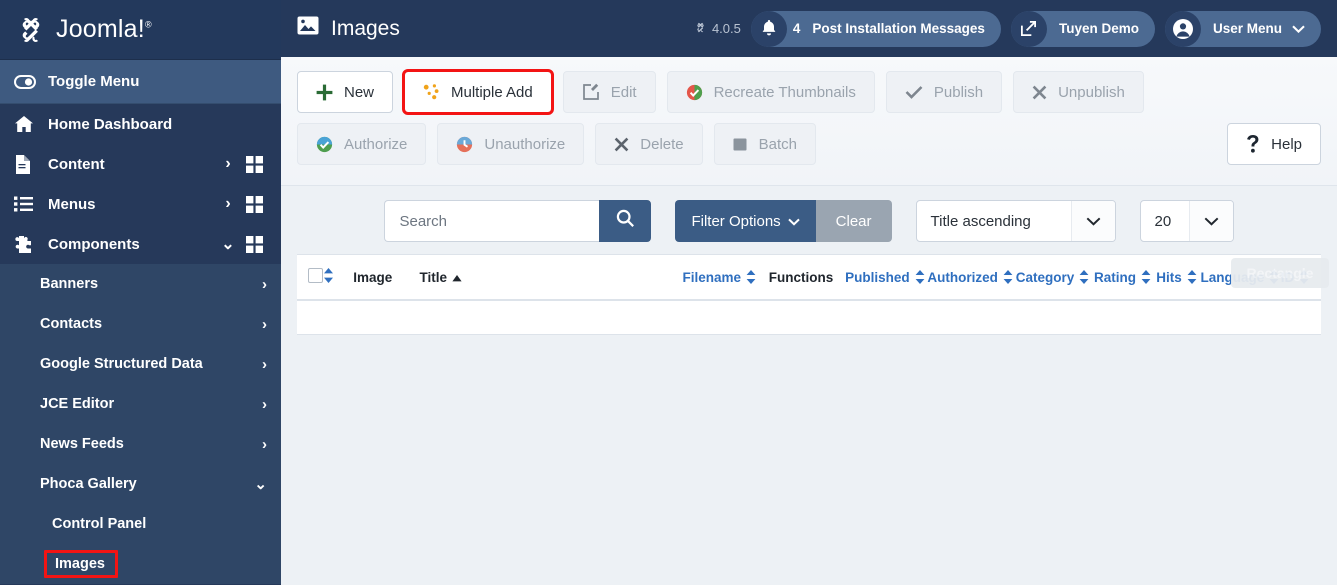  I want to click on recreate-thumbnails-icon, so click(694, 92).